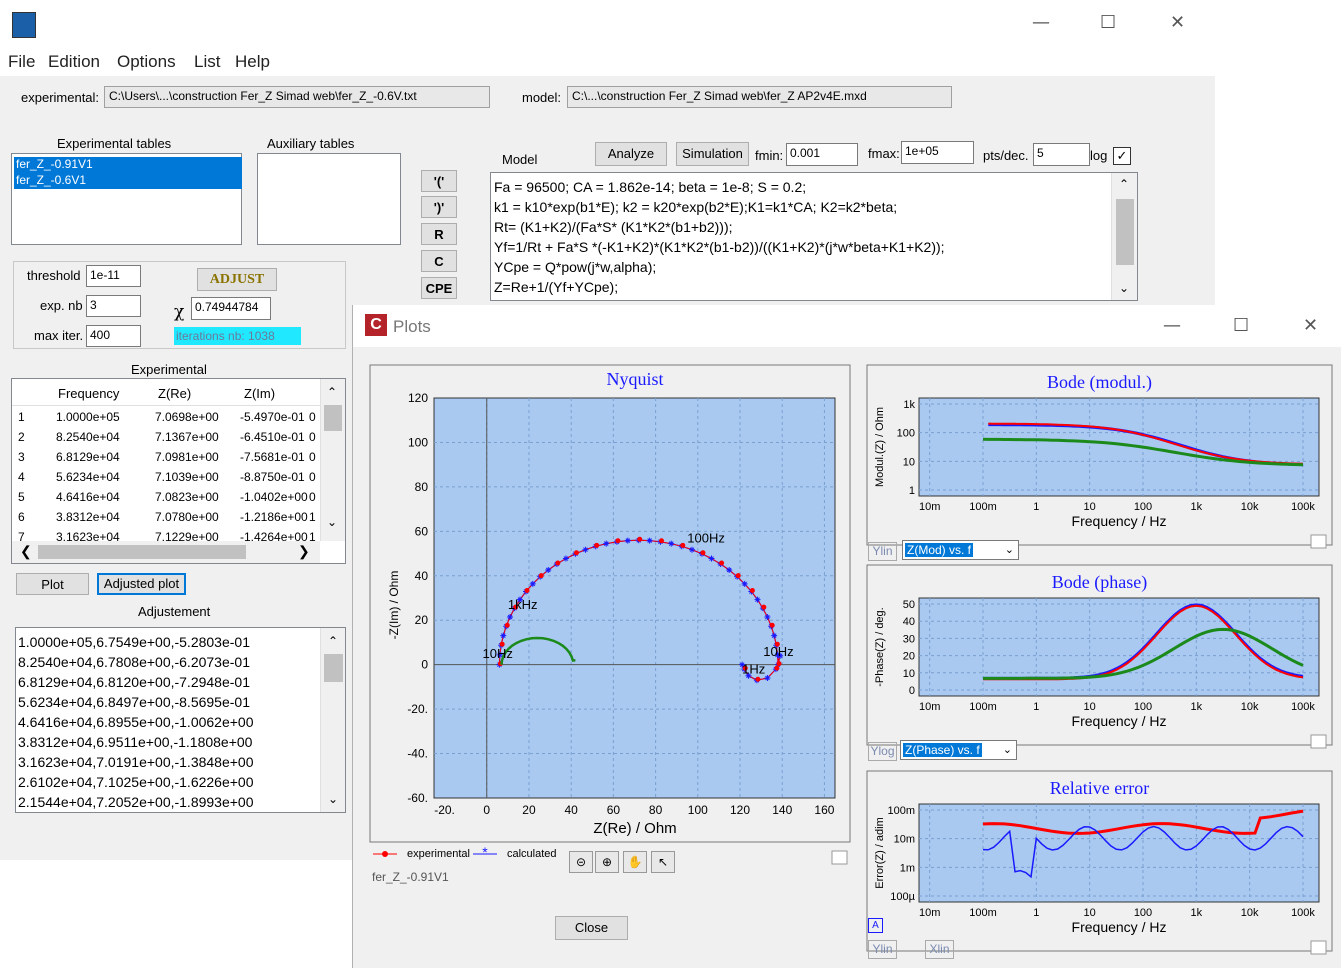 This screenshot has width=1341, height=968. I want to click on adjust-button: ADJUST, so click(237, 279).